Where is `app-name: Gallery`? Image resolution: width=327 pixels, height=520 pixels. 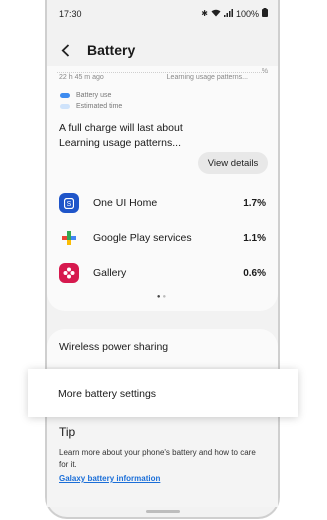 app-name: Gallery is located at coordinates (110, 273).